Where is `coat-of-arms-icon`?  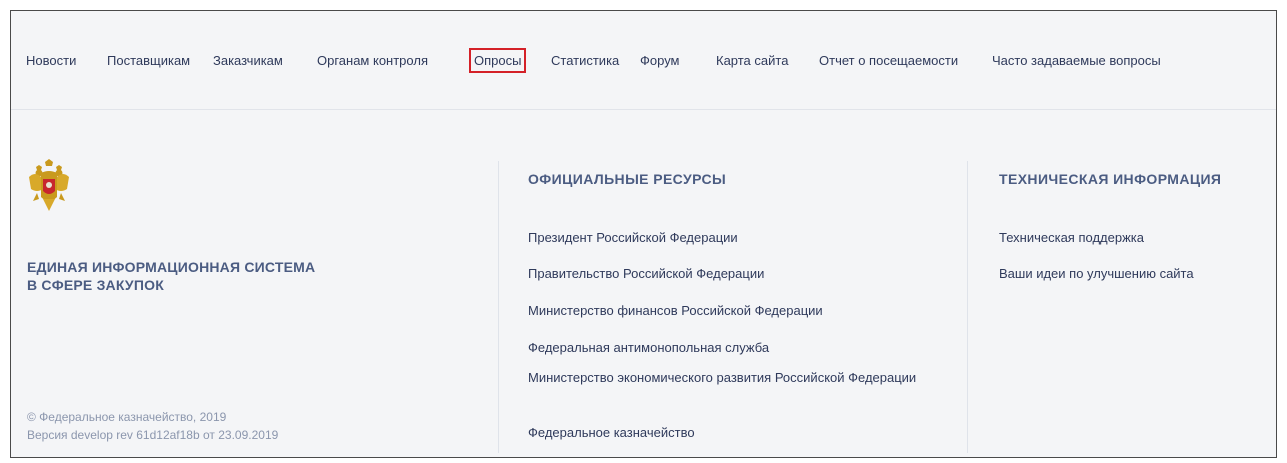
coat-of-arms-icon is located at coordinates (49, 185).